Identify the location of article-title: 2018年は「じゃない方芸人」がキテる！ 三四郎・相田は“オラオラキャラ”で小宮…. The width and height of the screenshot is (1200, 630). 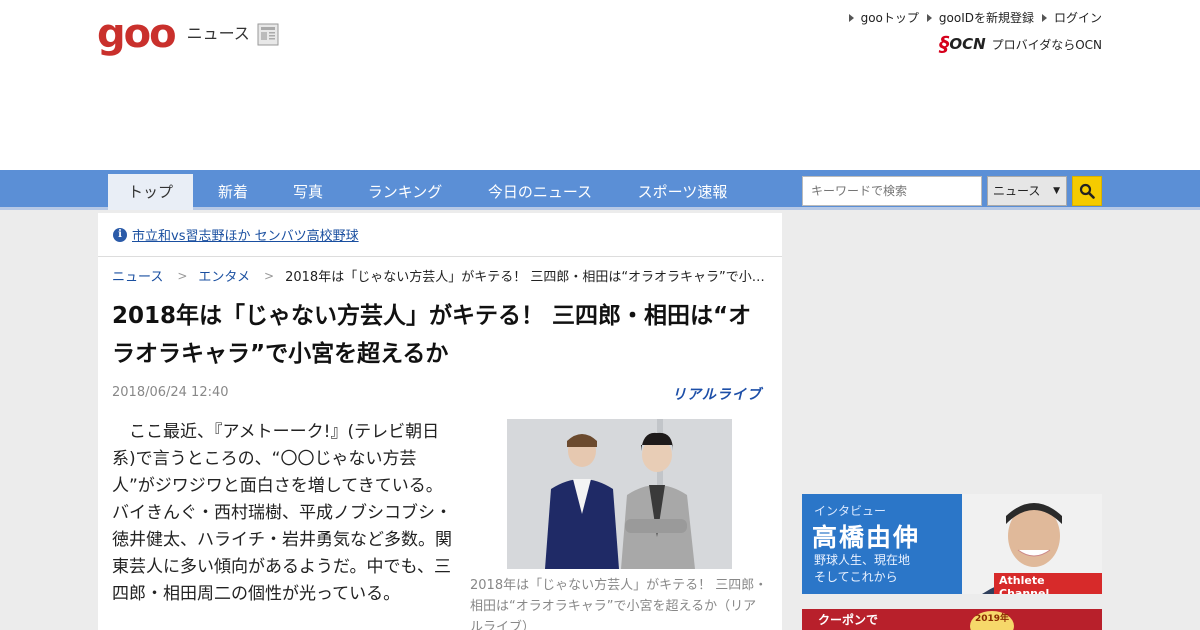
(432, 335).